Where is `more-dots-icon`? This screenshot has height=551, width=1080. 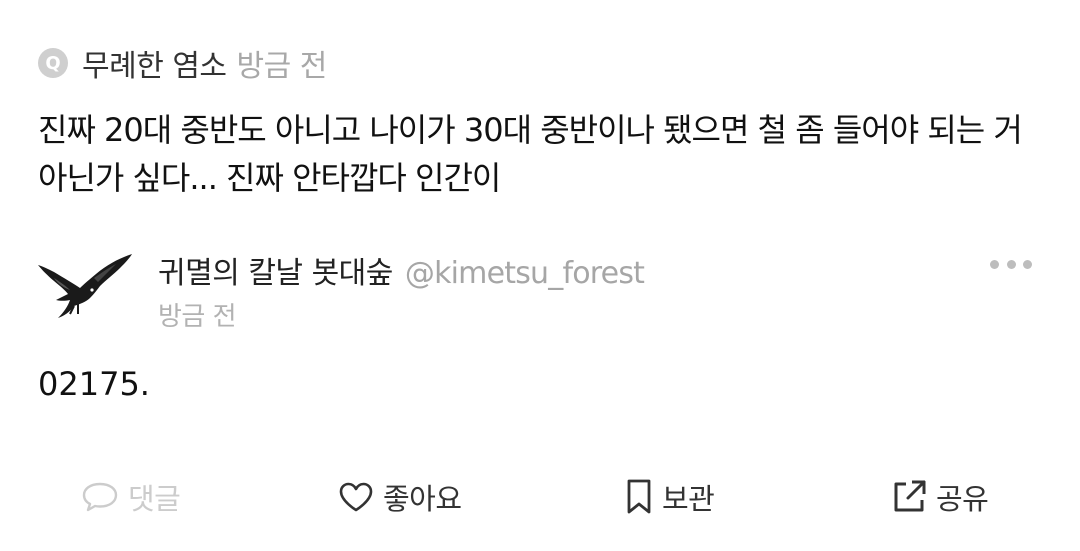 more-dots-icon is located at coordinates (1011, 264).